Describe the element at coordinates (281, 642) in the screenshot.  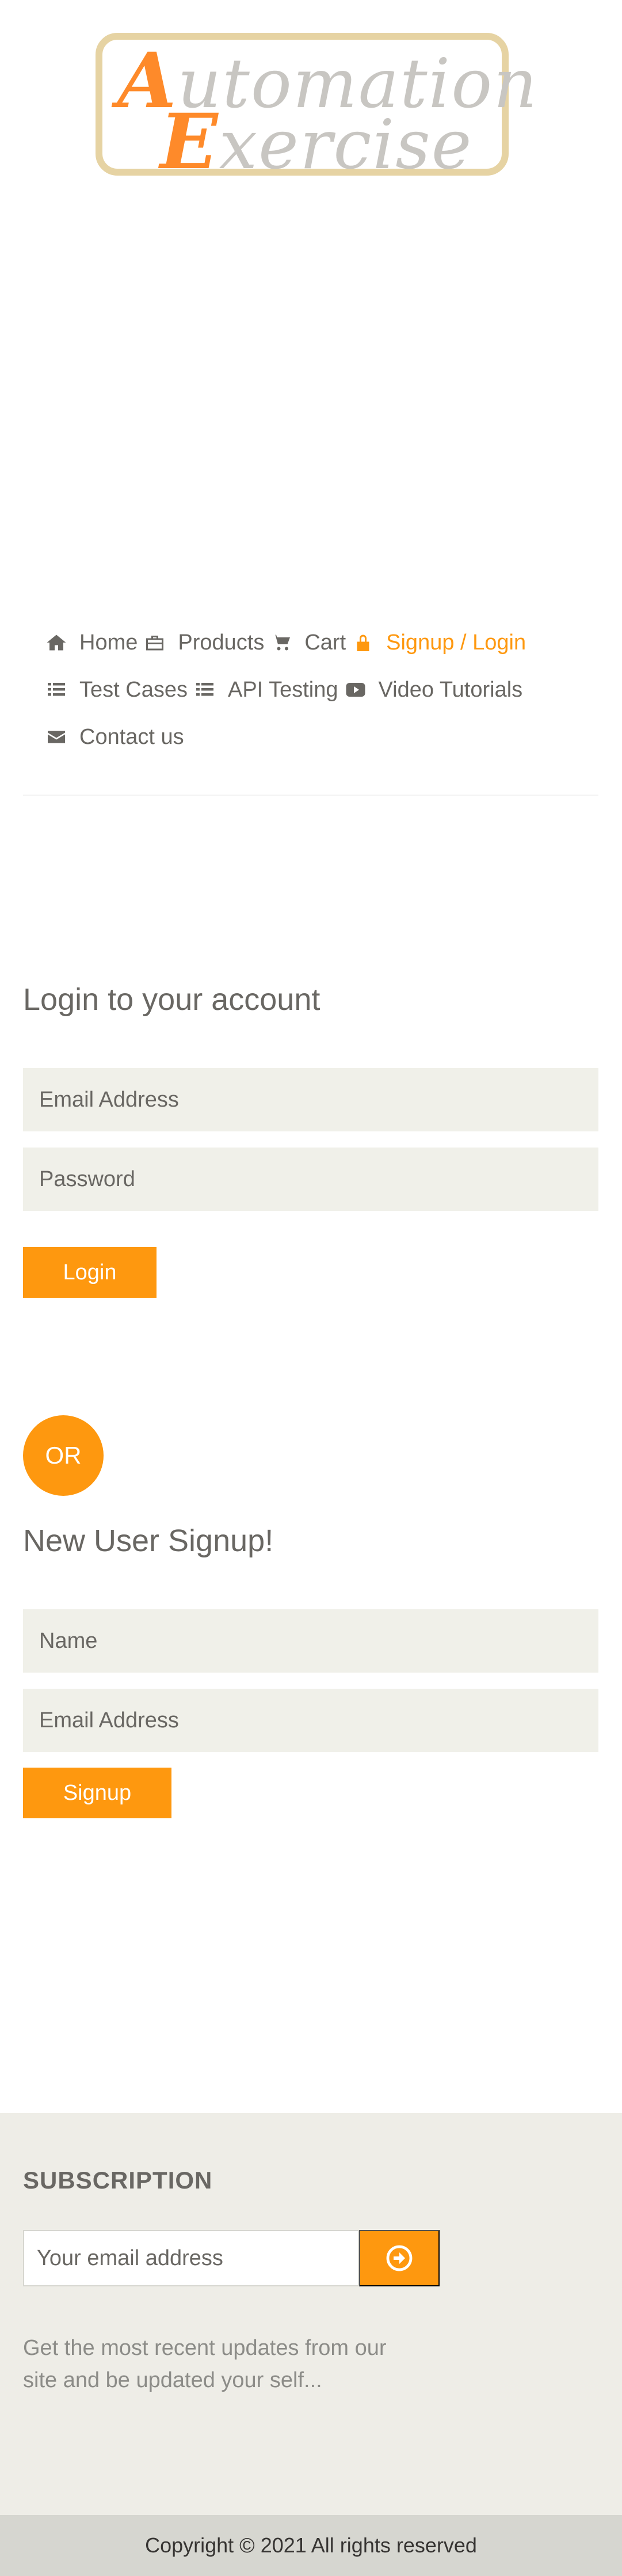
I see `cart-icon` at that location.